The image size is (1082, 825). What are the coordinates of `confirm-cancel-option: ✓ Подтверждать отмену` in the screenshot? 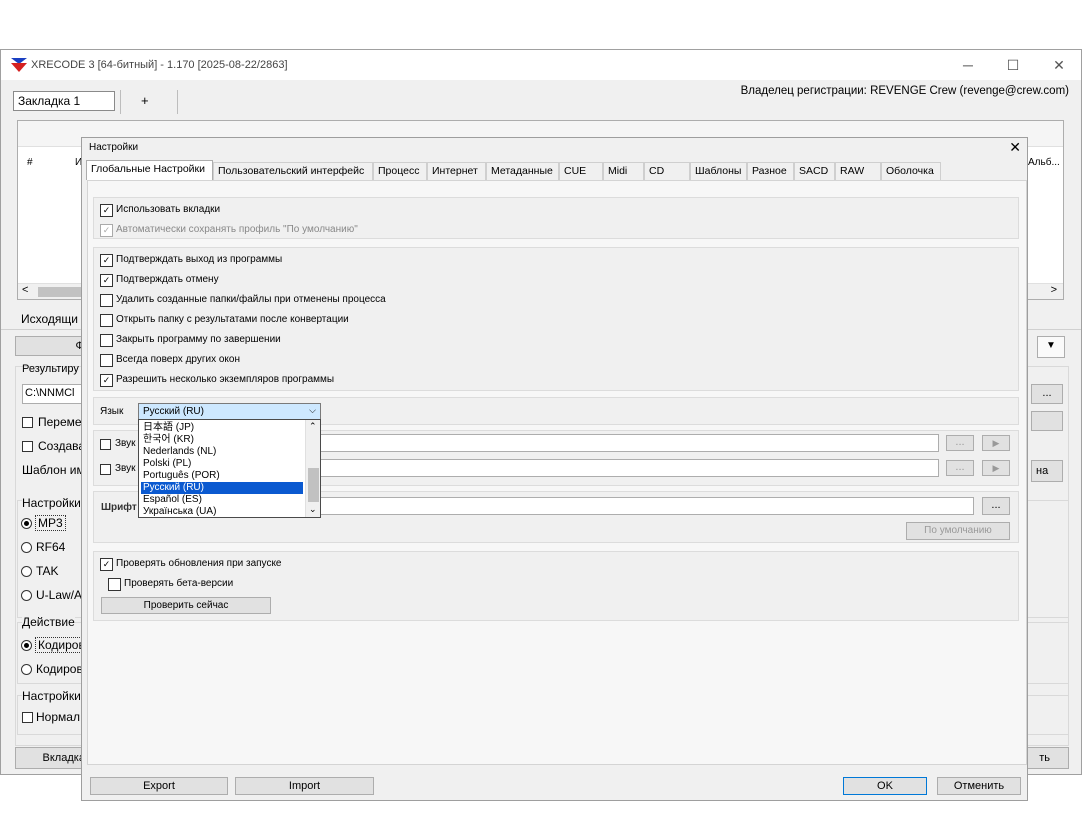 It's located at (300, 280).